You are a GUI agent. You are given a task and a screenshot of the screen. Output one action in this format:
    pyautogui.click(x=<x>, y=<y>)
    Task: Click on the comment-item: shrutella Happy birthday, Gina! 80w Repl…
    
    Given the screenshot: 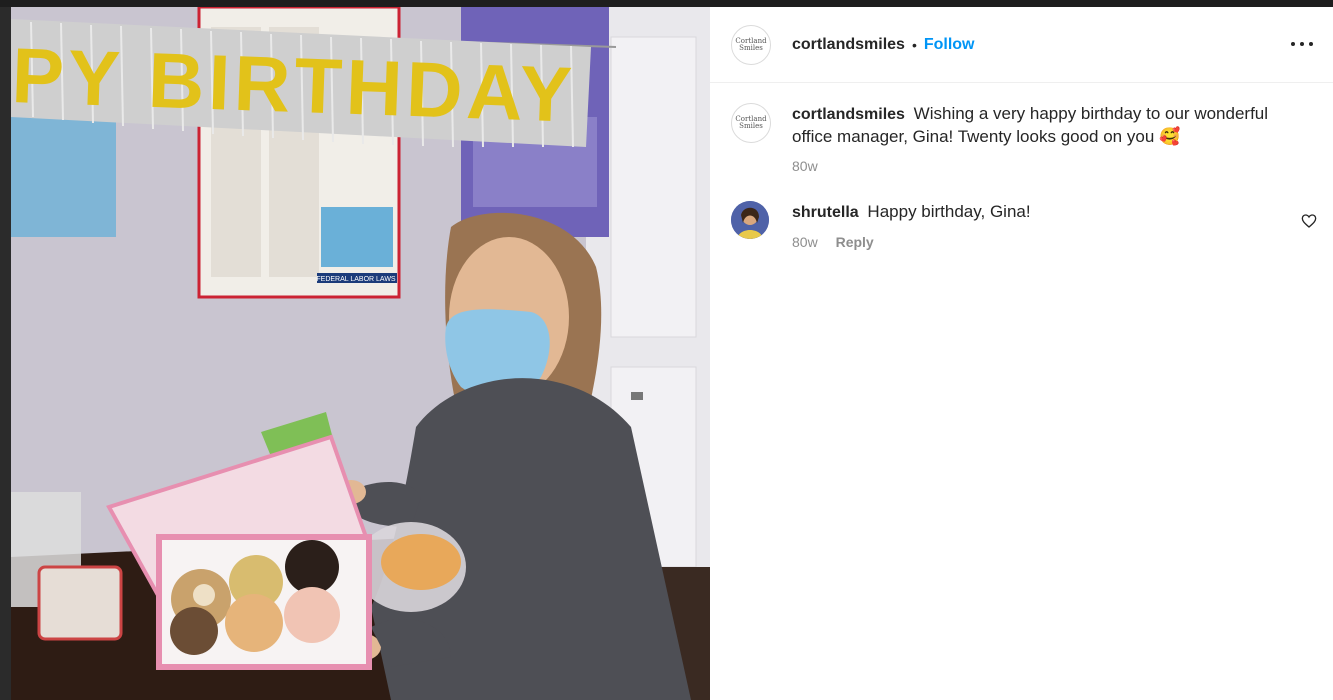 What is the action you would take?
    pyautogui.click(x=1021, y=225)
    